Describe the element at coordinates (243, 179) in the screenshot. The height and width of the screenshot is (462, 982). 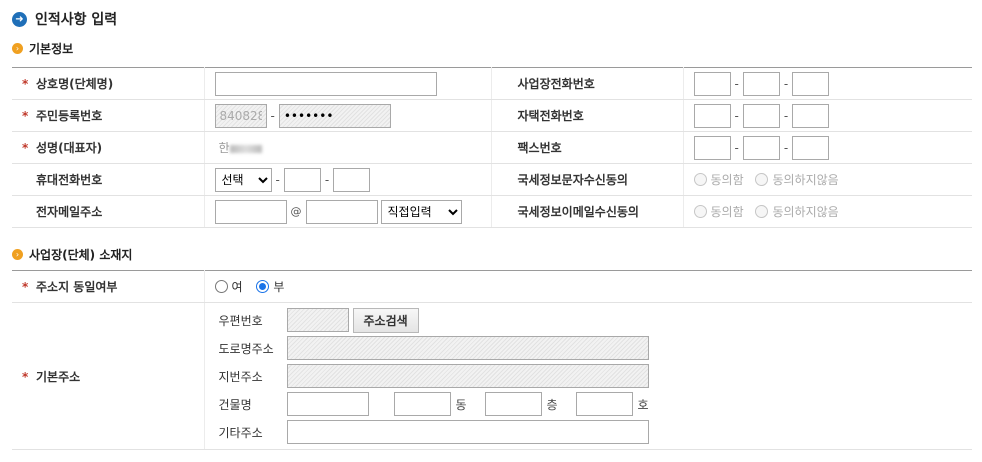
I see `mobile-prefix-select: 선택` at that location.